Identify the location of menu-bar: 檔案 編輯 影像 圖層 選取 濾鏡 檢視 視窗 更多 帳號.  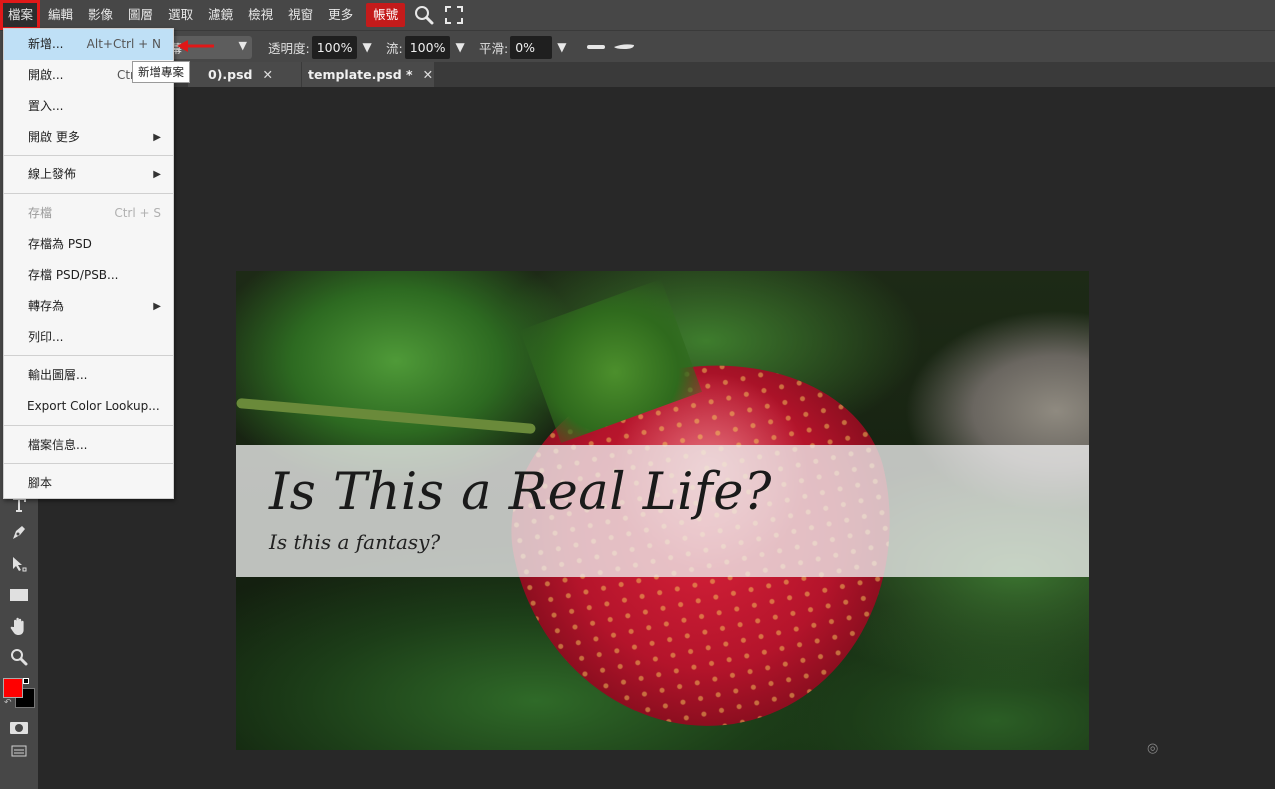
(637, 15).